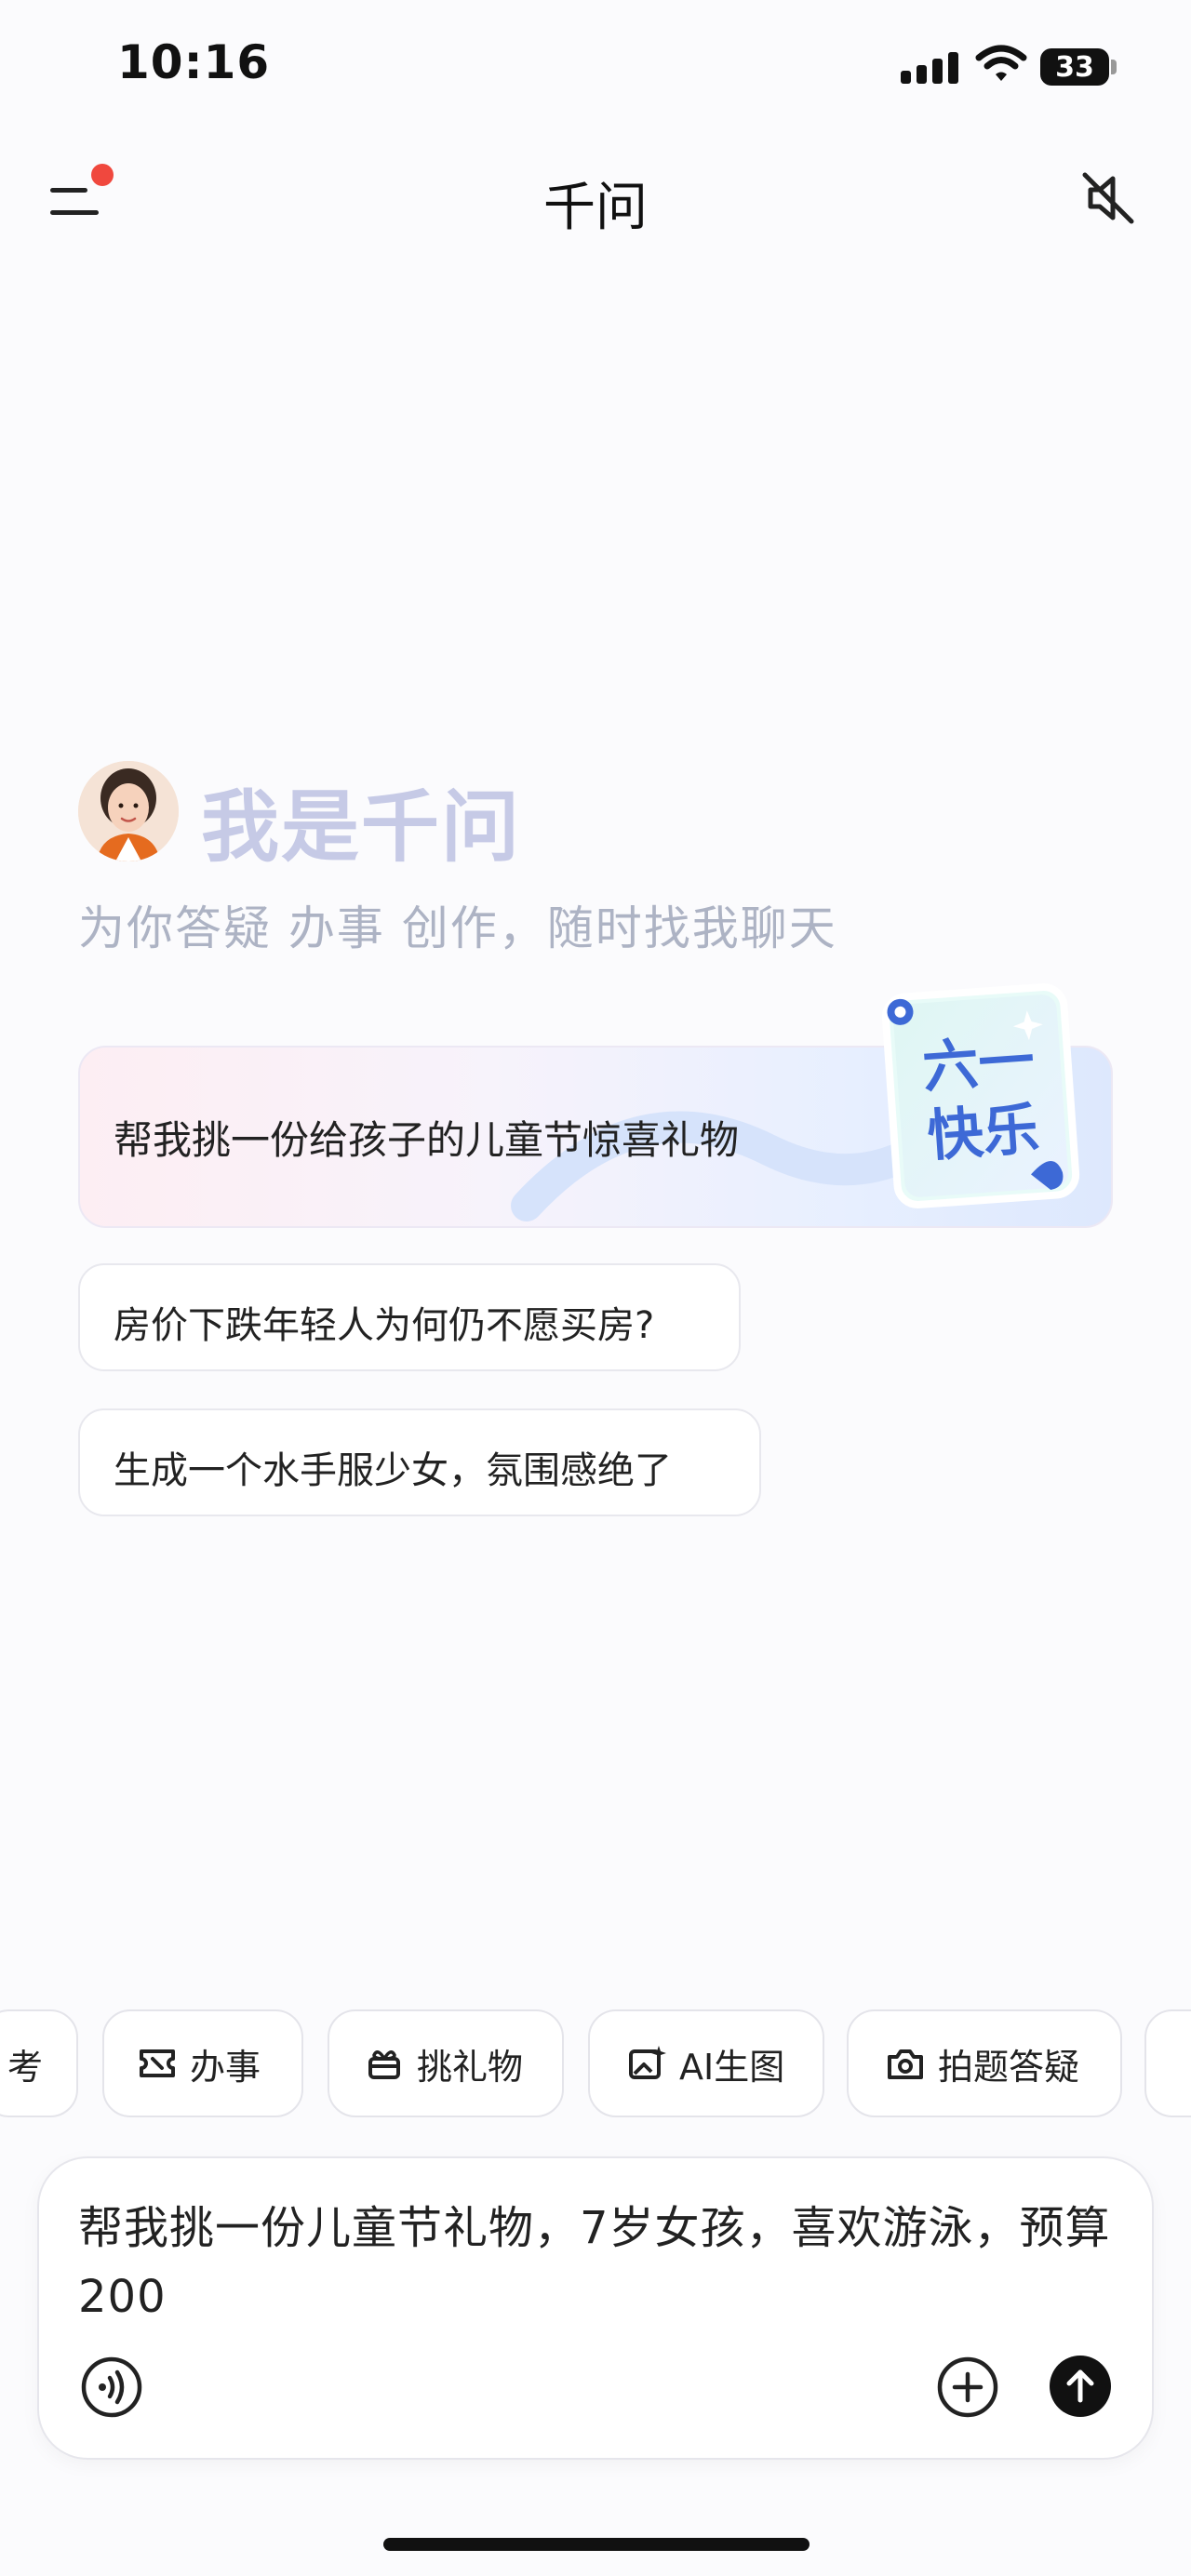  I want to click on festival-badge-line1: 六一, so click(978, 1064).